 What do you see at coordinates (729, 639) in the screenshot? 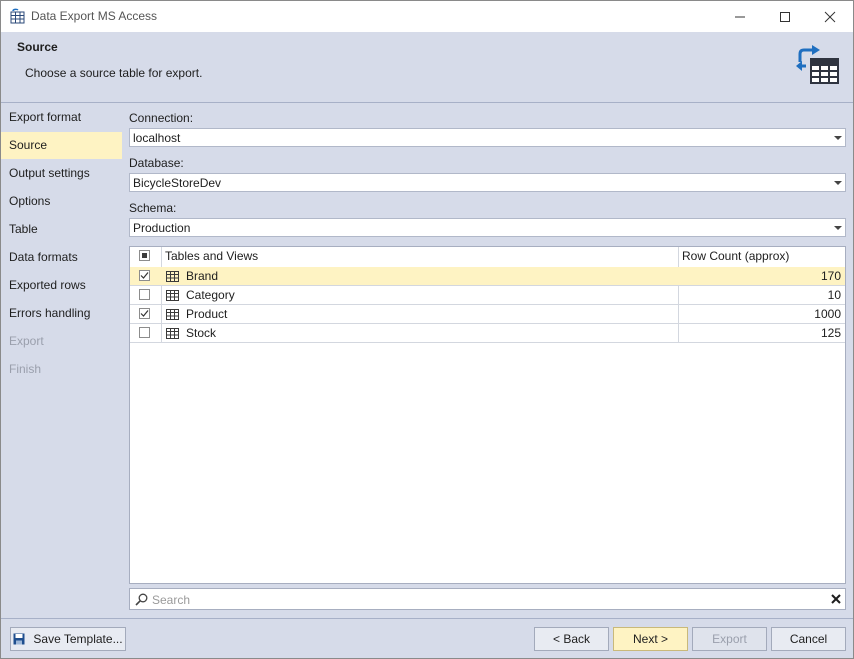
I see `export-button: Export` at bounding box center [729, 639].